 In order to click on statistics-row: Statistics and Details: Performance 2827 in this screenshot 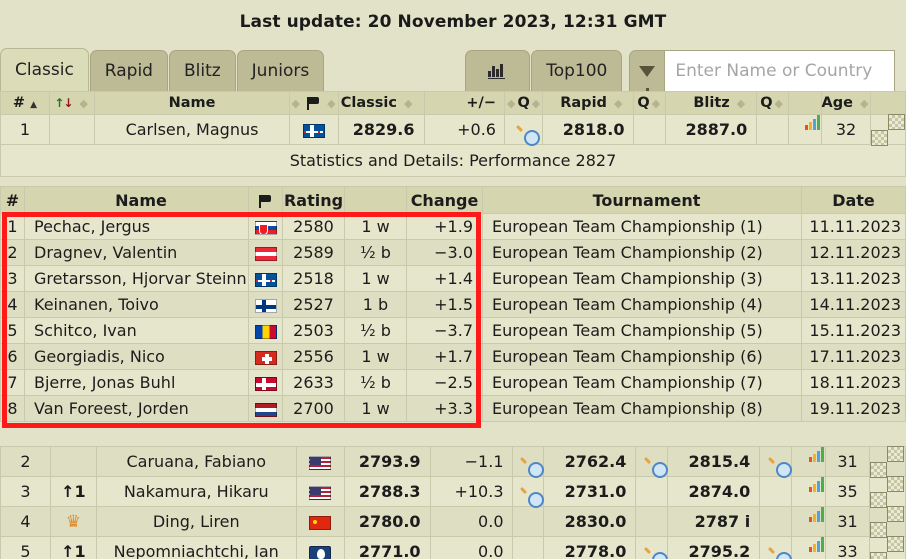, I will do `click(453, 160)`.